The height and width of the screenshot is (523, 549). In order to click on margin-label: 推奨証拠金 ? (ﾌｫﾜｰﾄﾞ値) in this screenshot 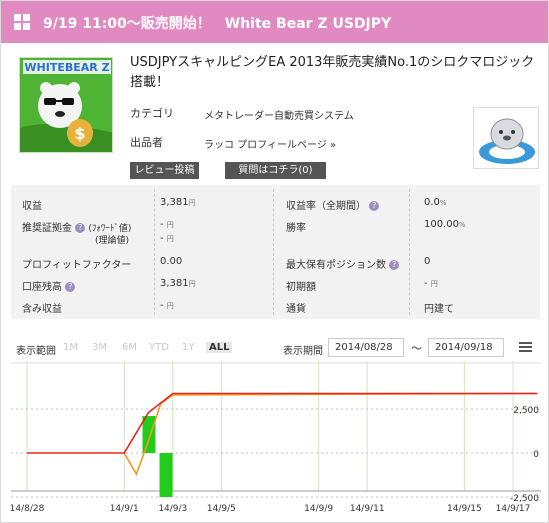, I will do `click(77, 228)`.